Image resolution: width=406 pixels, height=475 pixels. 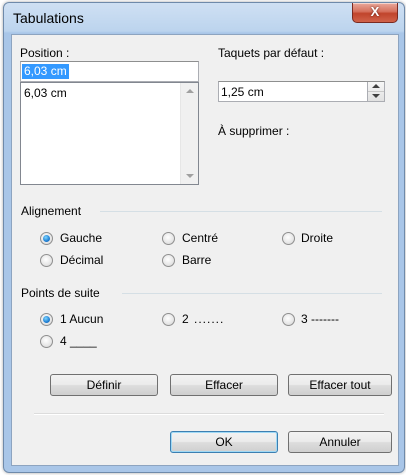 I want to click on position-label-text: Position :, so click(x=45, y=53).